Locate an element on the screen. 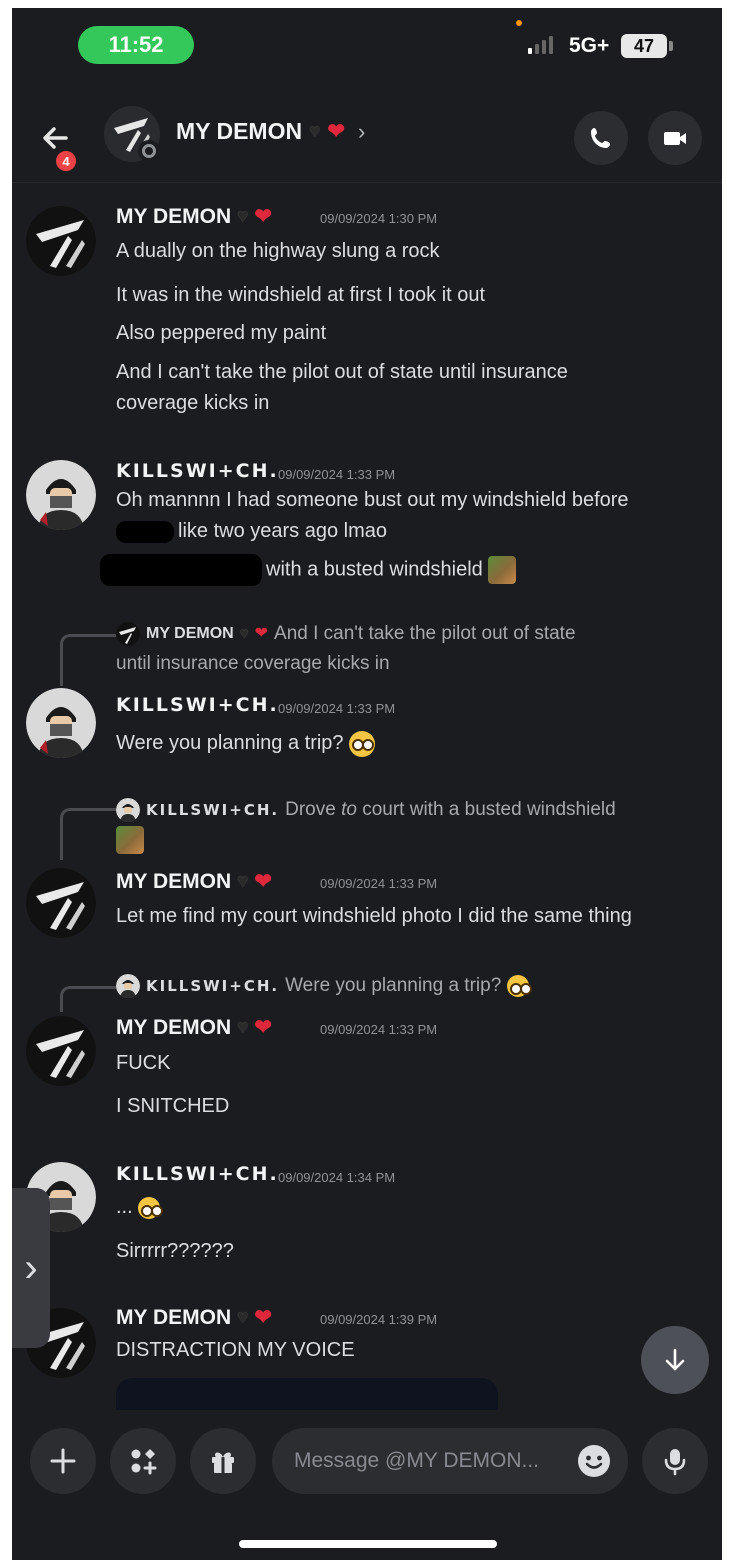 This screenshot has width=735, height=1560. video-camera-icon is located at coordinates (675, 138).